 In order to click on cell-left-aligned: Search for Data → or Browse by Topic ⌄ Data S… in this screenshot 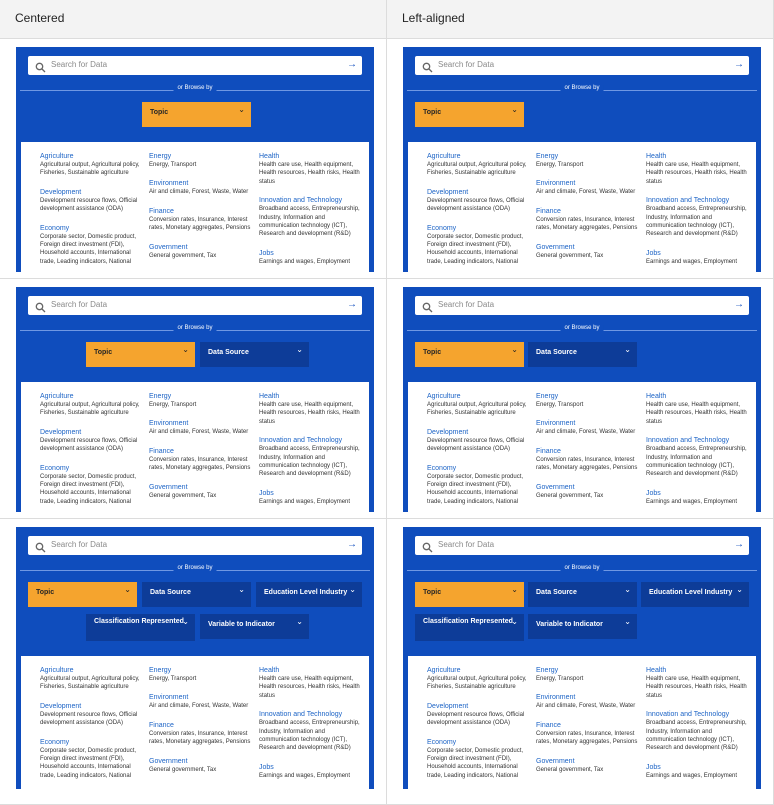, I will do `click(580, 399)`.